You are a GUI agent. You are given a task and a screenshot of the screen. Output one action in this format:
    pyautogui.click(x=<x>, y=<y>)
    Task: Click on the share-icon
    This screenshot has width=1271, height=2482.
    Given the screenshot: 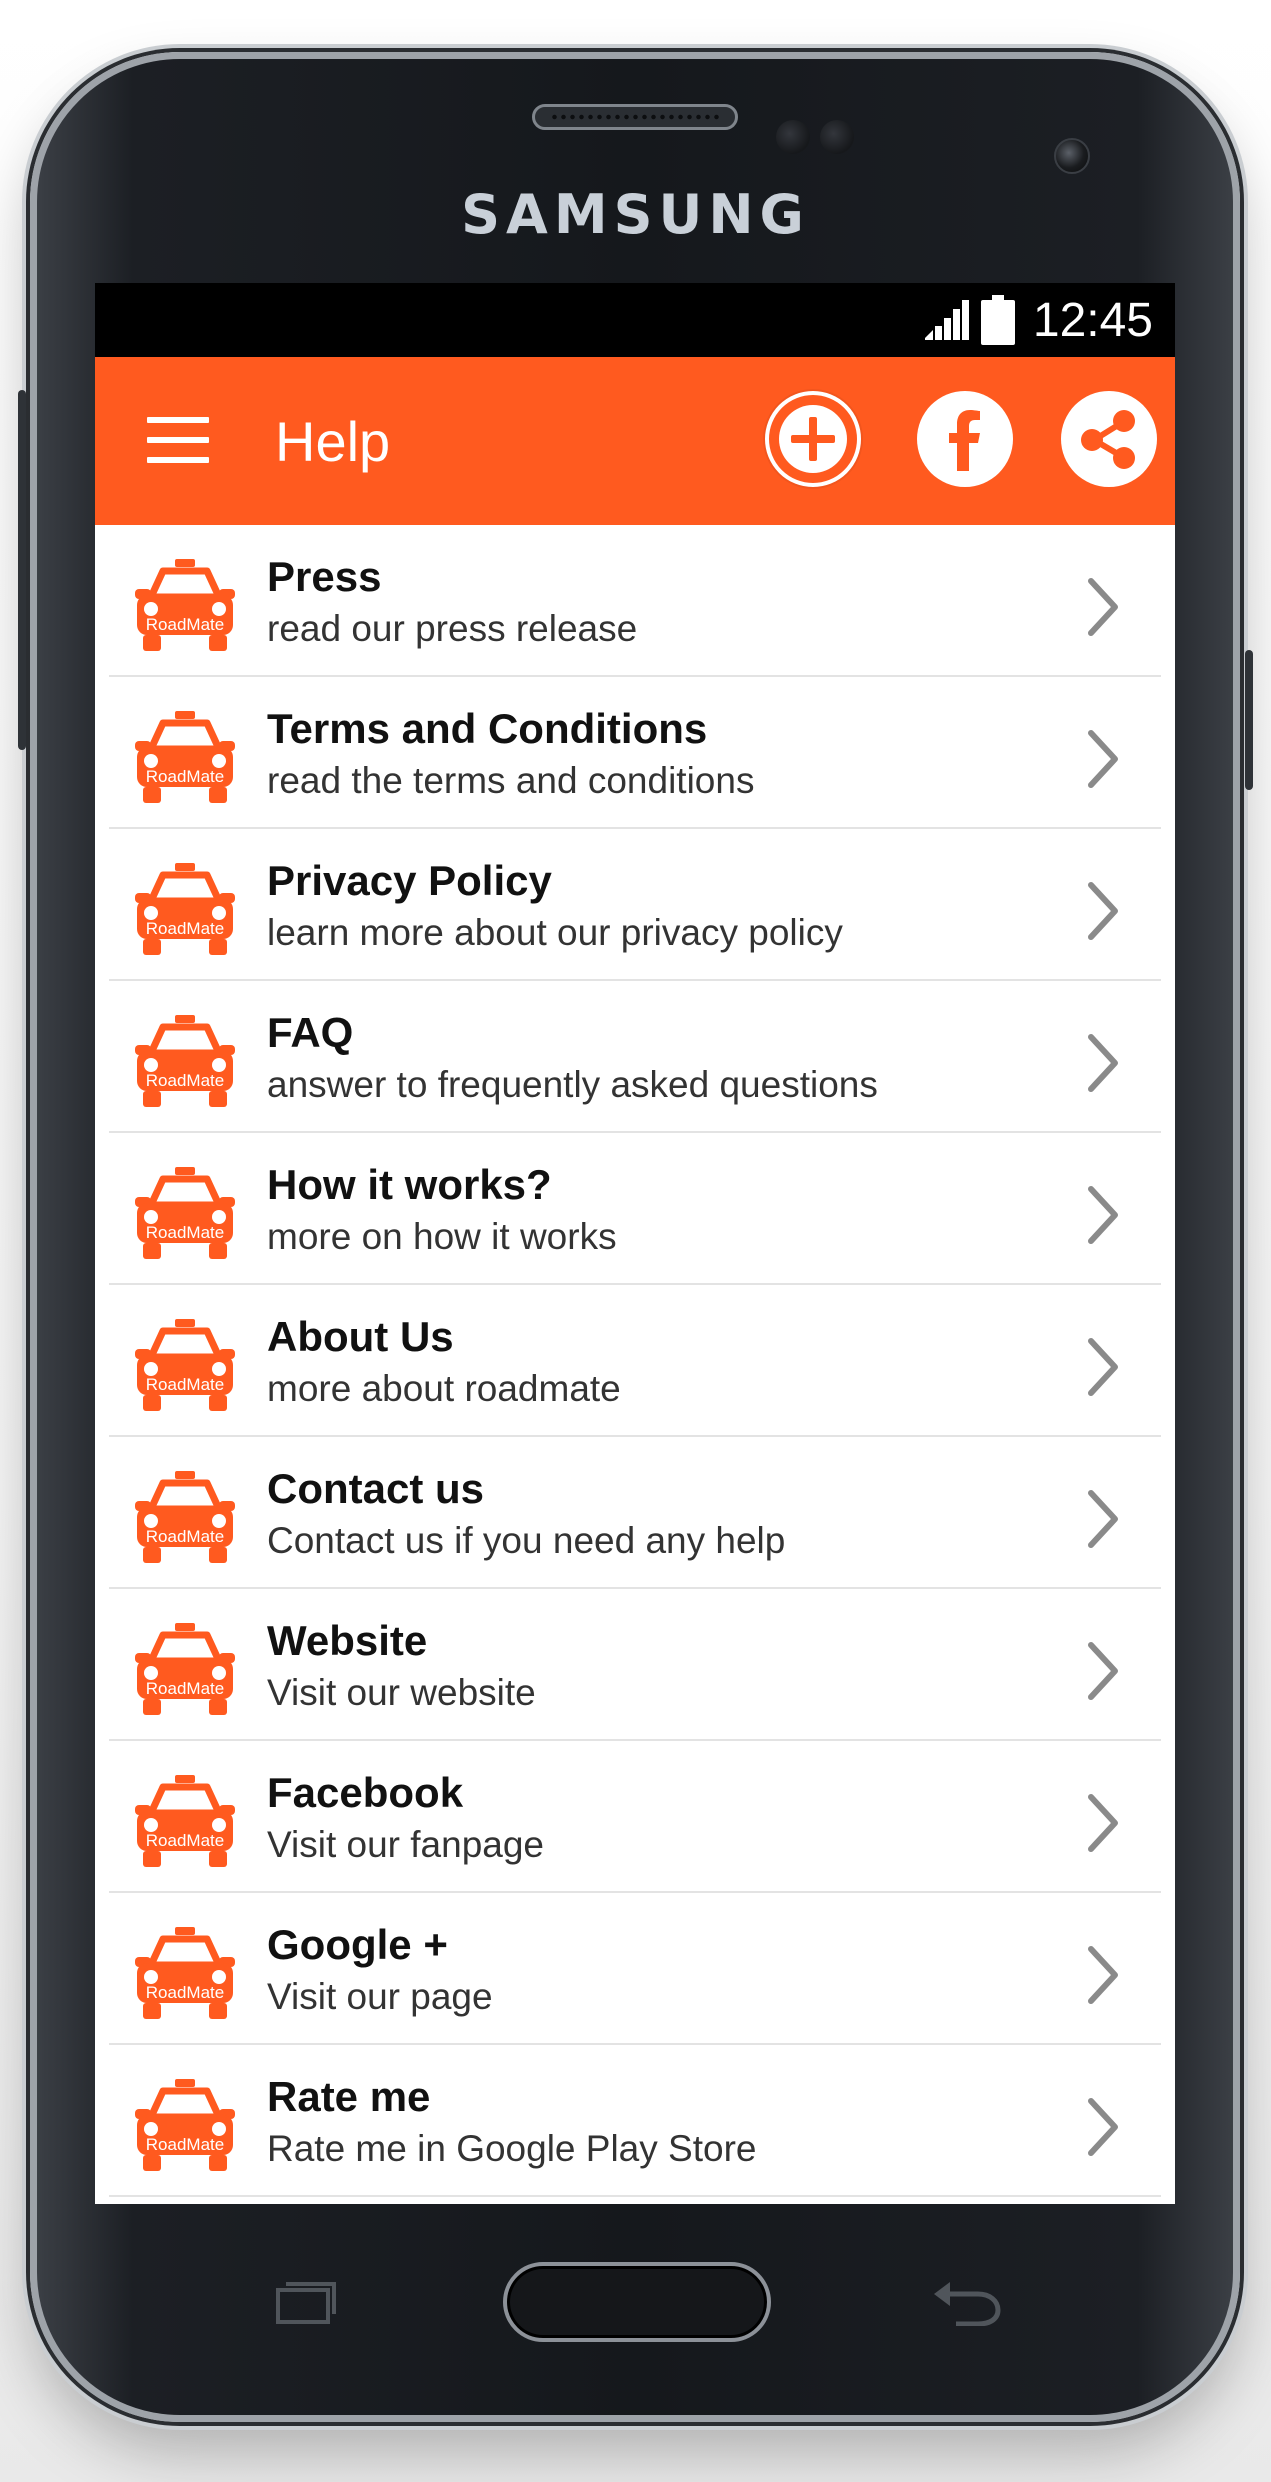 What is the action you would take?
    pyautogui.click(x=1108, y=439)
    